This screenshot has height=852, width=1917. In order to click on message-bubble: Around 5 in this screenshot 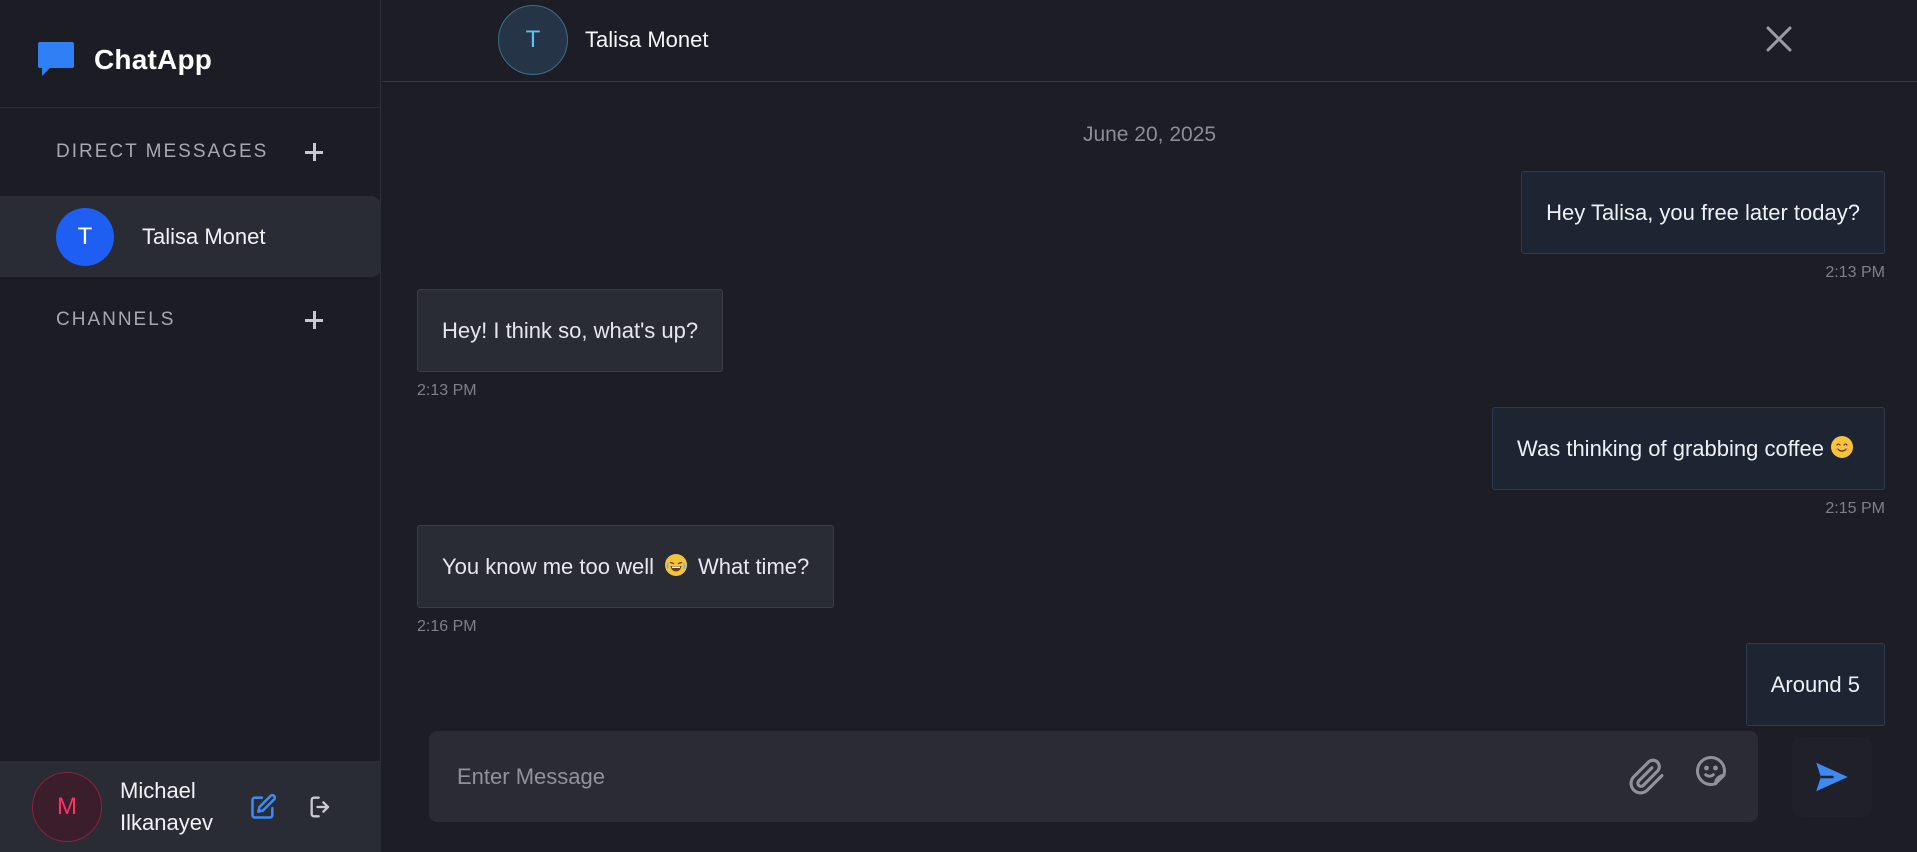, I will do `click(1815, 684)`.